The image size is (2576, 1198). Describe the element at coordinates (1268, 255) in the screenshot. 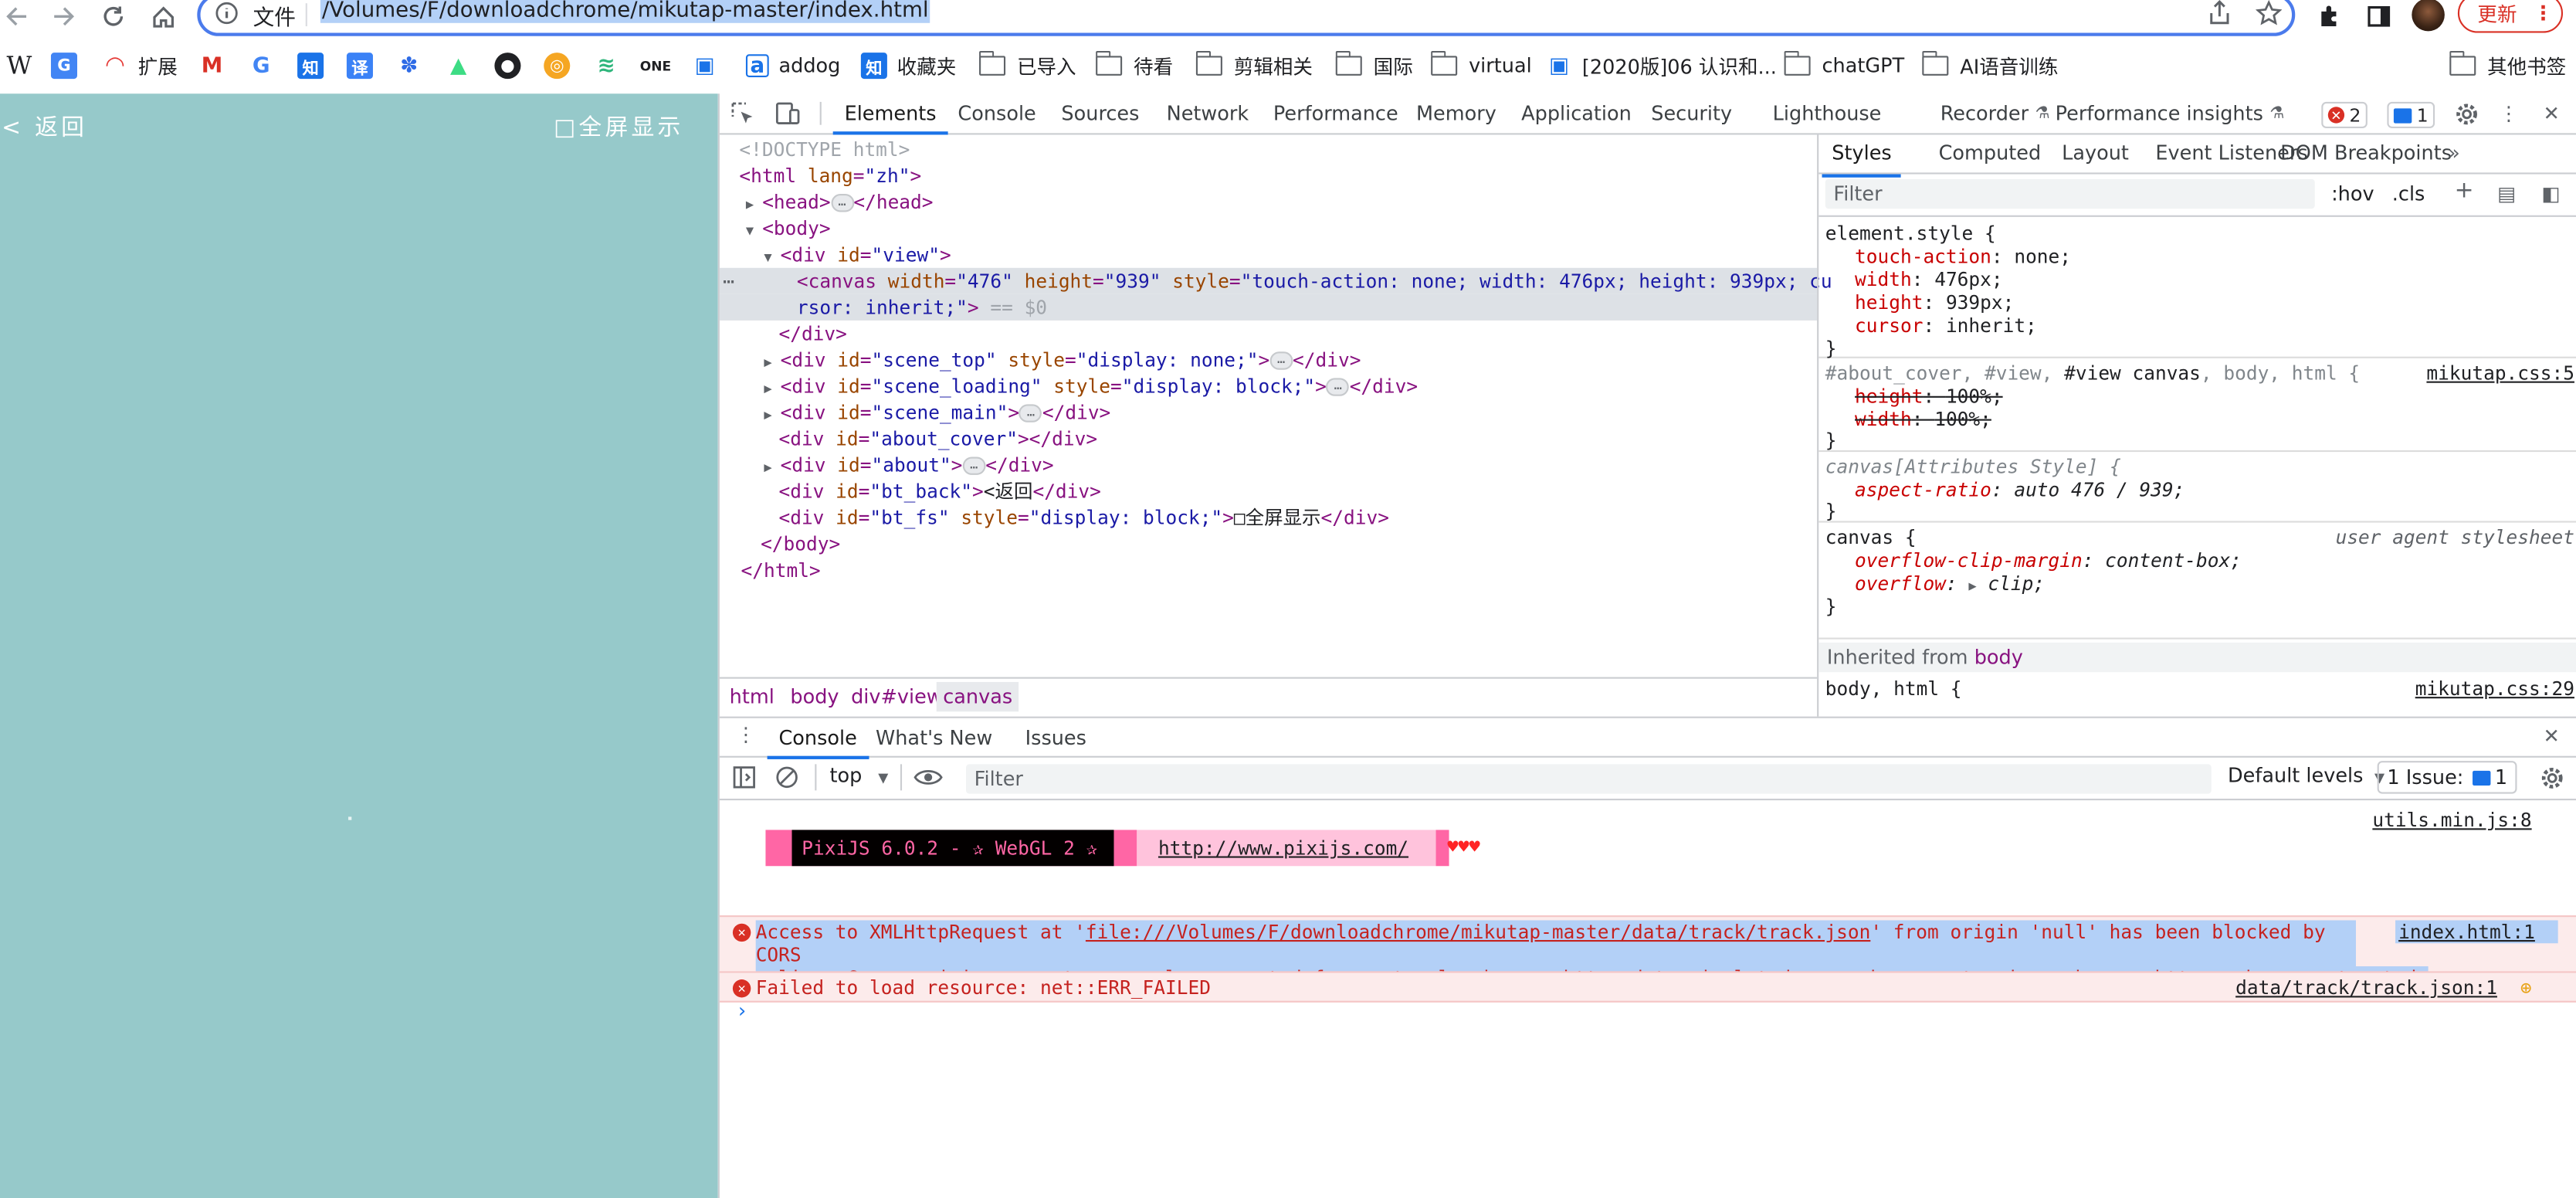

I see `dom-node-div-view: ▼ <div id="view">` at that location.